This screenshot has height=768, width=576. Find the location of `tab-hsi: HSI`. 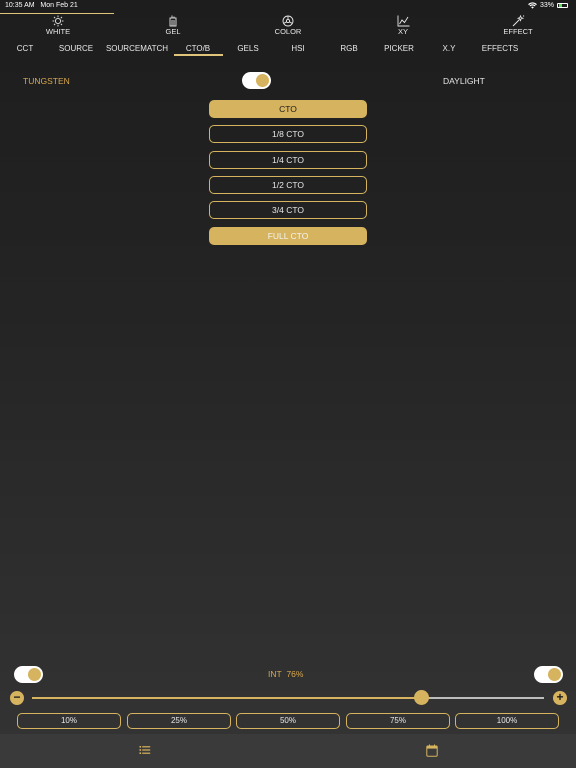

tab-hsi: HSI is located at coordinates (297, 48).